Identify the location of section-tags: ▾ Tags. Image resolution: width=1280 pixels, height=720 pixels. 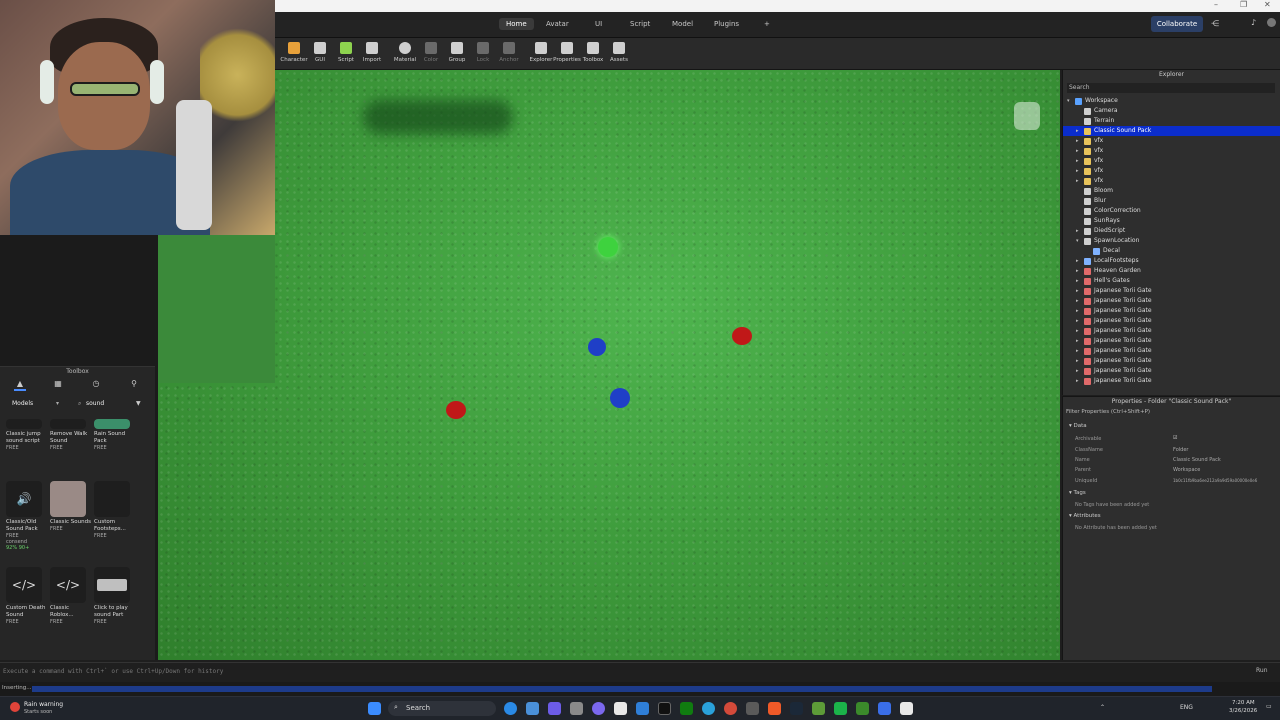
(1077, 493).